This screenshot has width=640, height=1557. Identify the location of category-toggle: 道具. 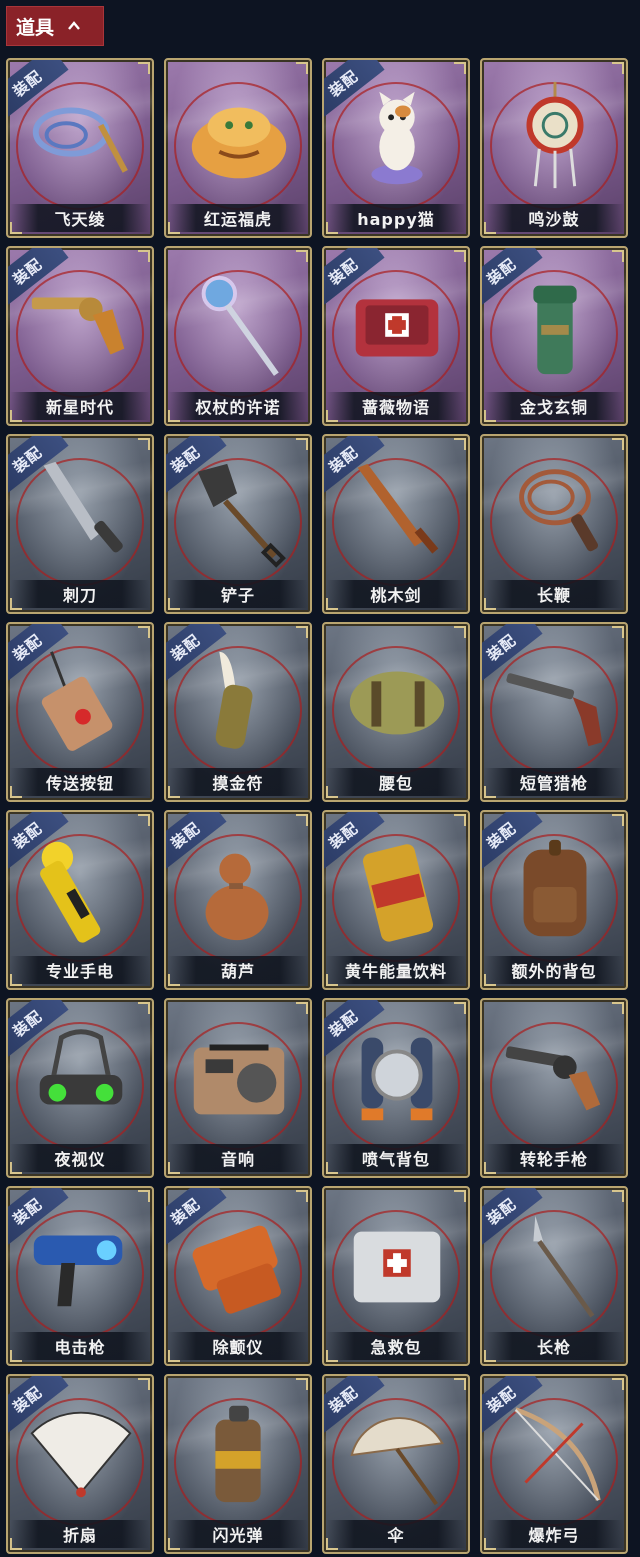
(55, 26).